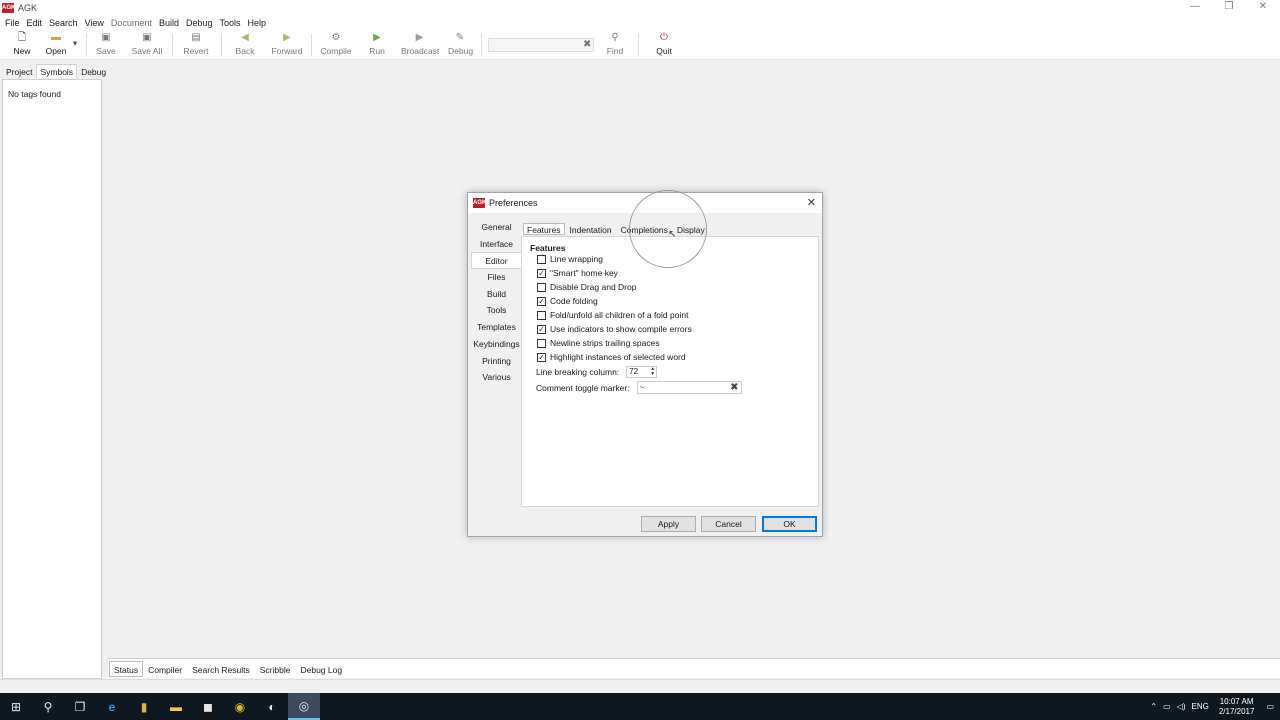 This screenshot has height=720, width=1280. Describe the element at coordinates (567, 301) in the screenshot. I see `option-code-folding: ✓ Code folding` at that location.